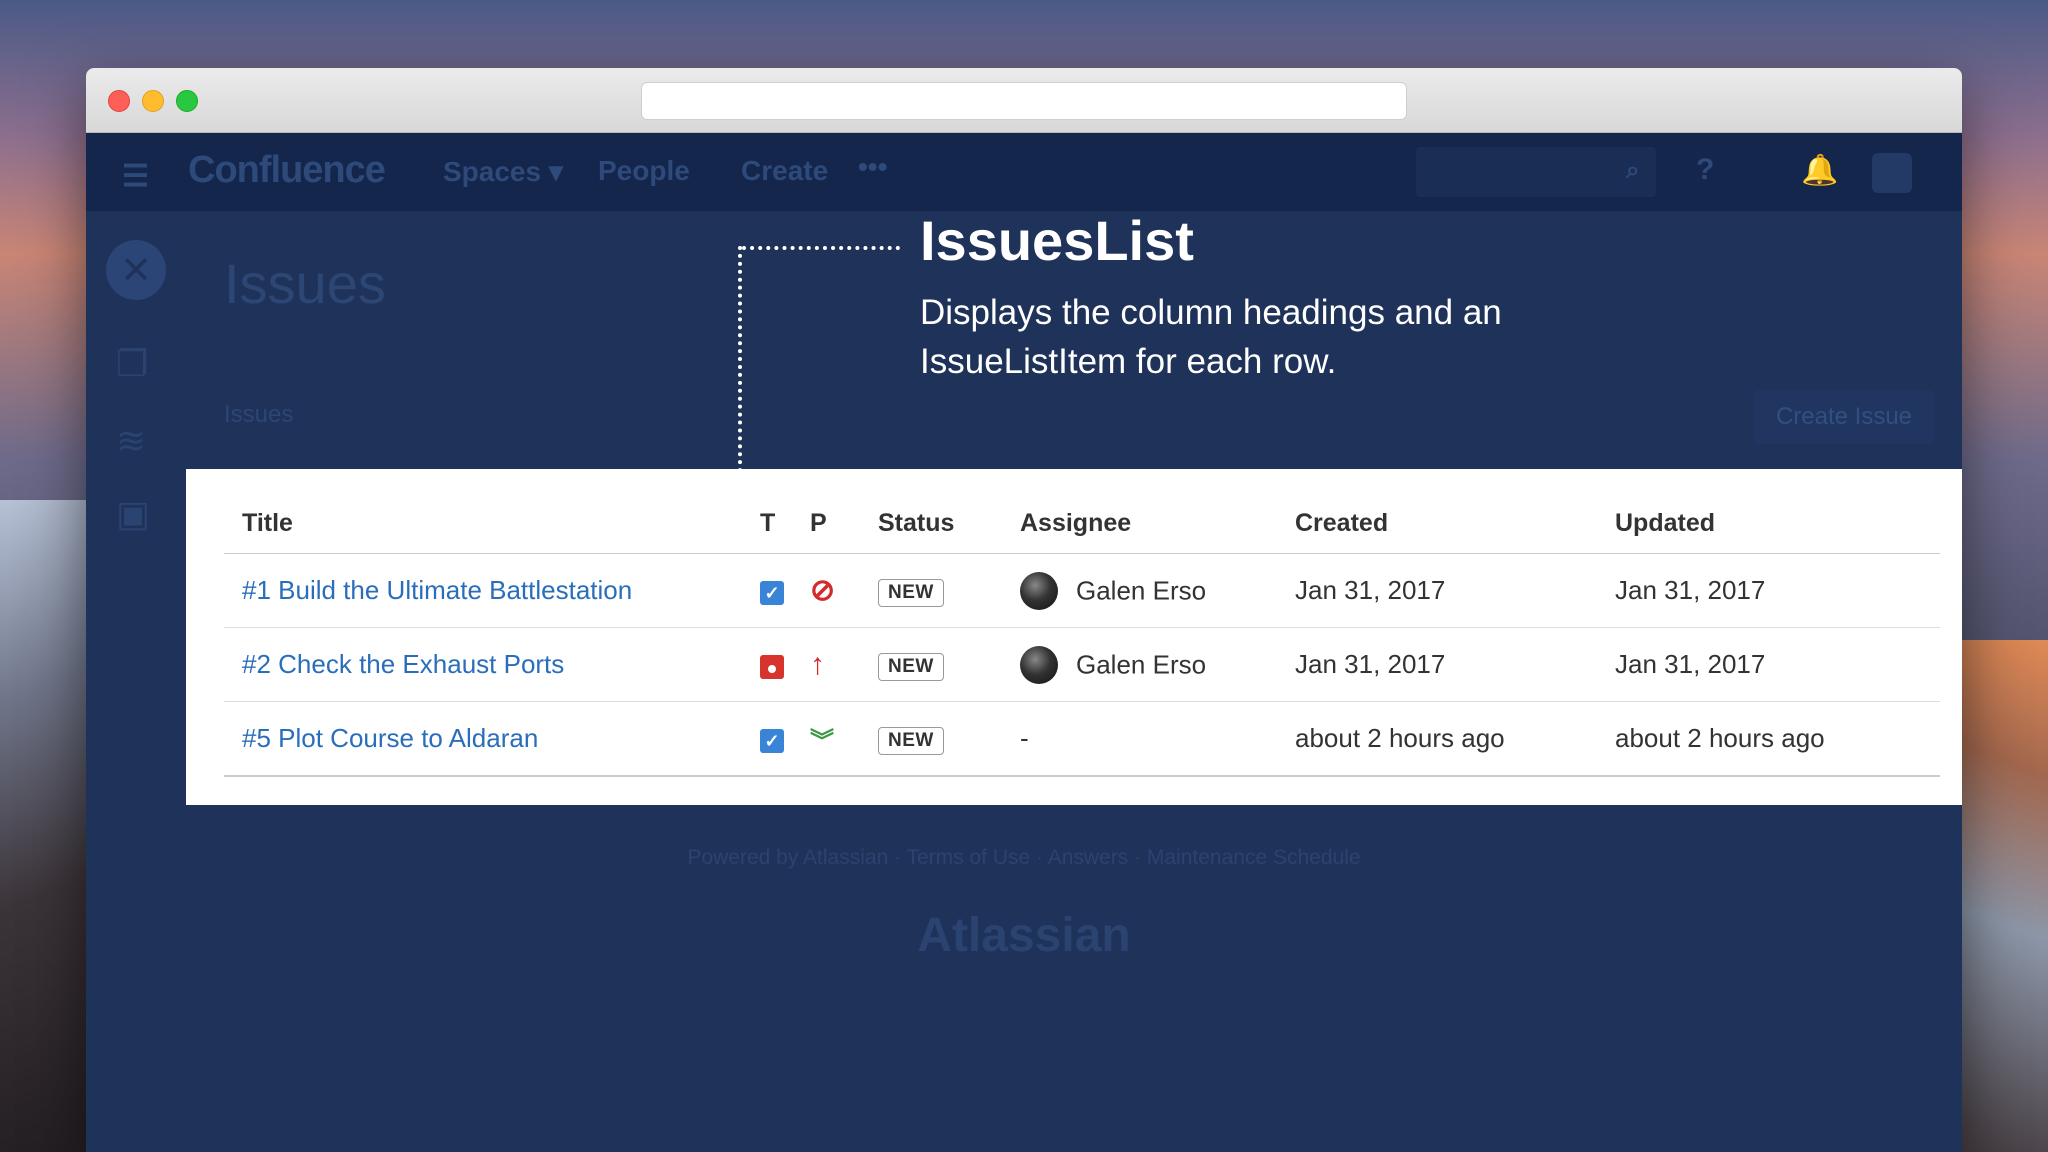 The width and height of the screenshot is (2048, 1152). I want to click on atlassian-logo: Atlassian, so click(1024, 935).